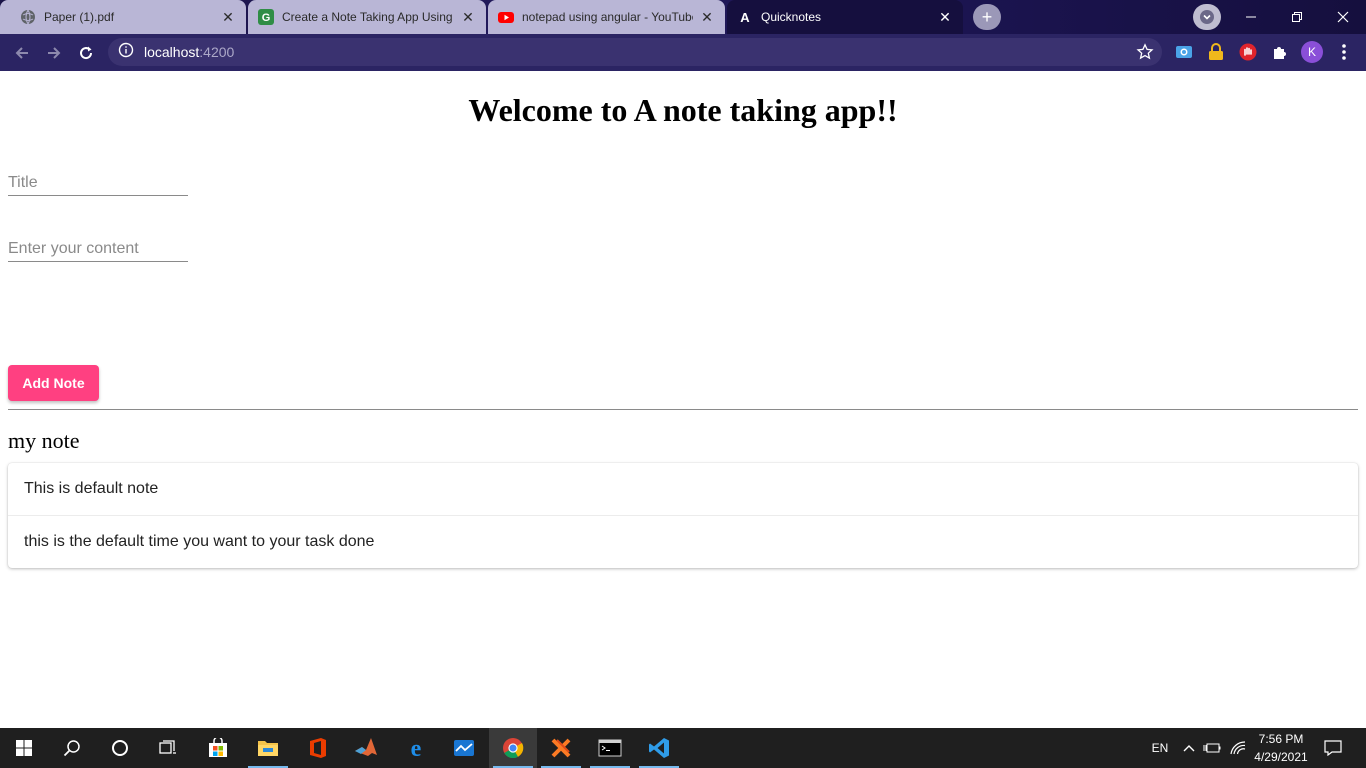 The height and width of the screenshot is (768, 1366). Describe the element at coordinates (610, 748) in the screenshot. I see `terminal-icon` at that location.